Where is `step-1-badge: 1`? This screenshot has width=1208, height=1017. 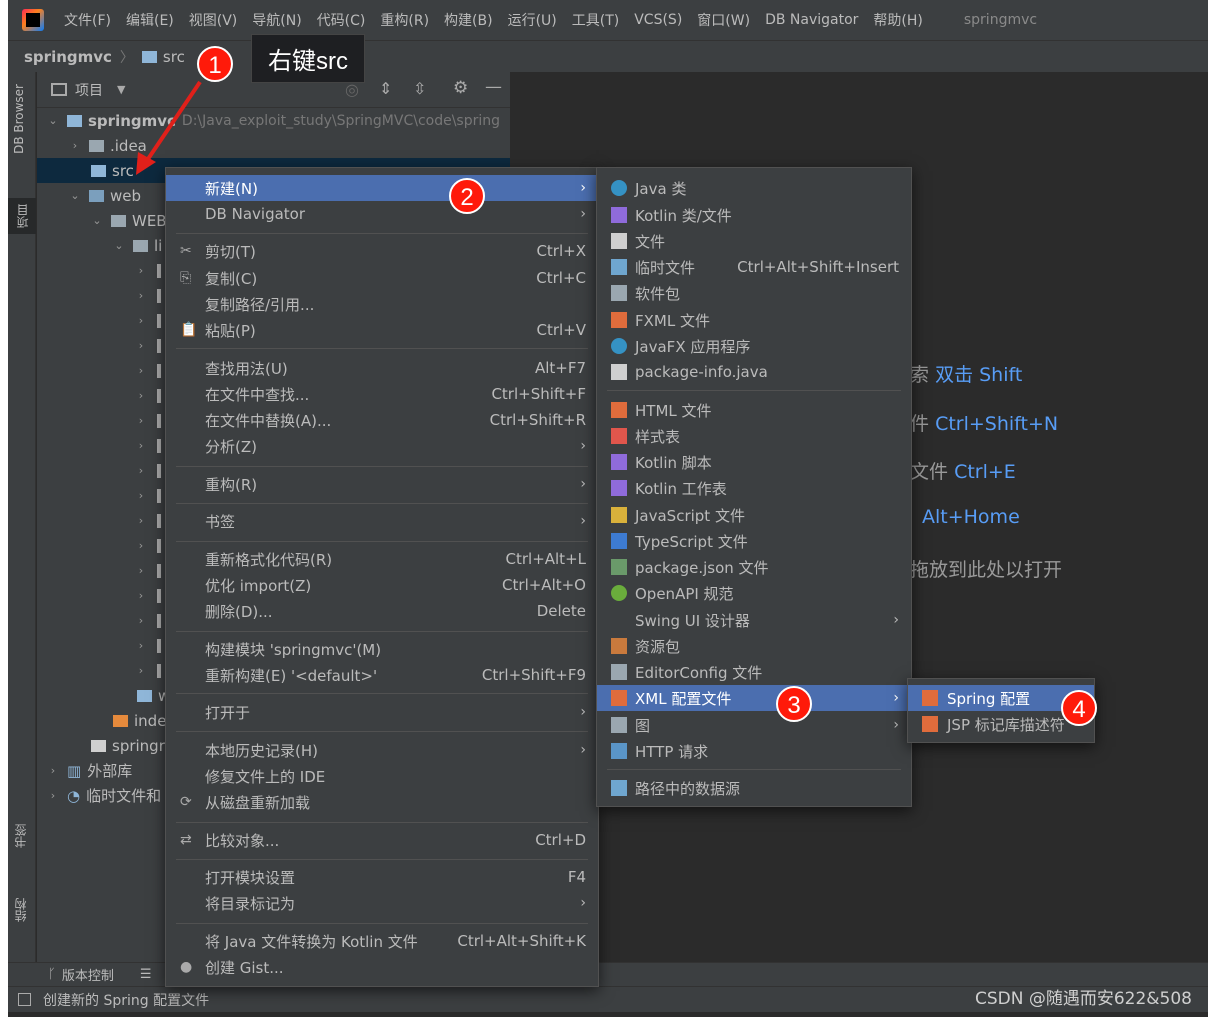 step-1-badge: 1 is located at coordinates (215, 64).